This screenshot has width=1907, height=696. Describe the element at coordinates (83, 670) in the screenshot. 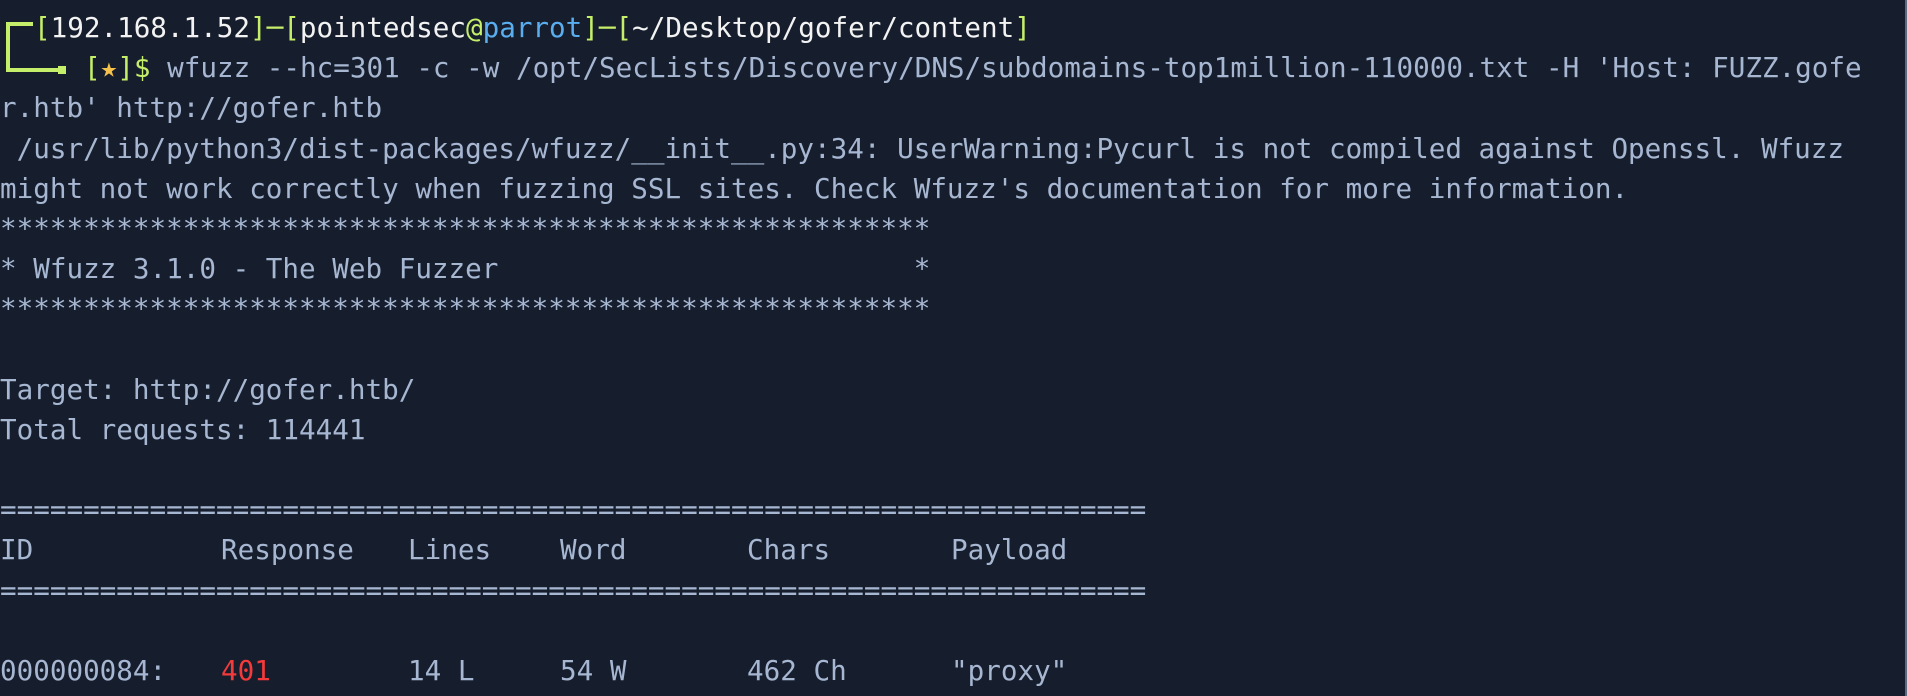

I see `row-id: 000000084:` at that location.